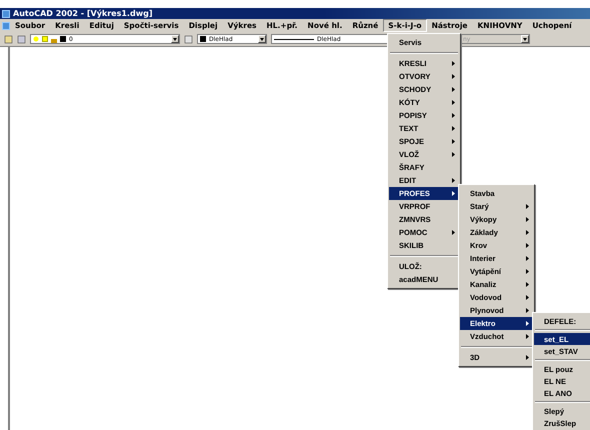 This screenshot has height=430, width=590. I want to click on bulb-icon, so click(36, 39).